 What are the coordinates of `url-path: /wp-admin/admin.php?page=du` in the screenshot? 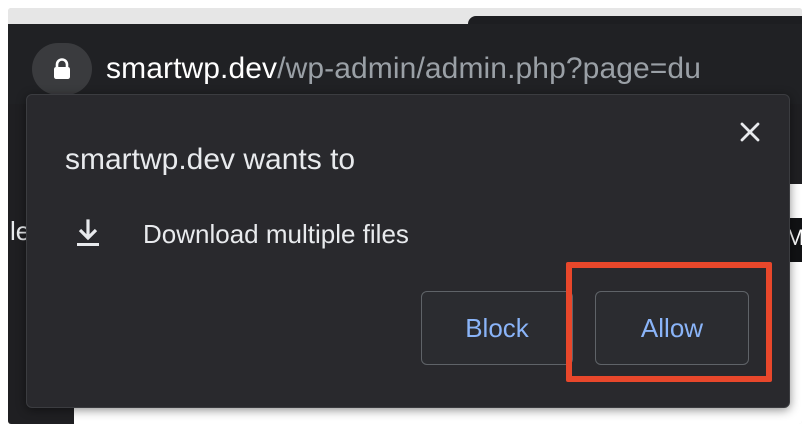 It's located at (489, 68).